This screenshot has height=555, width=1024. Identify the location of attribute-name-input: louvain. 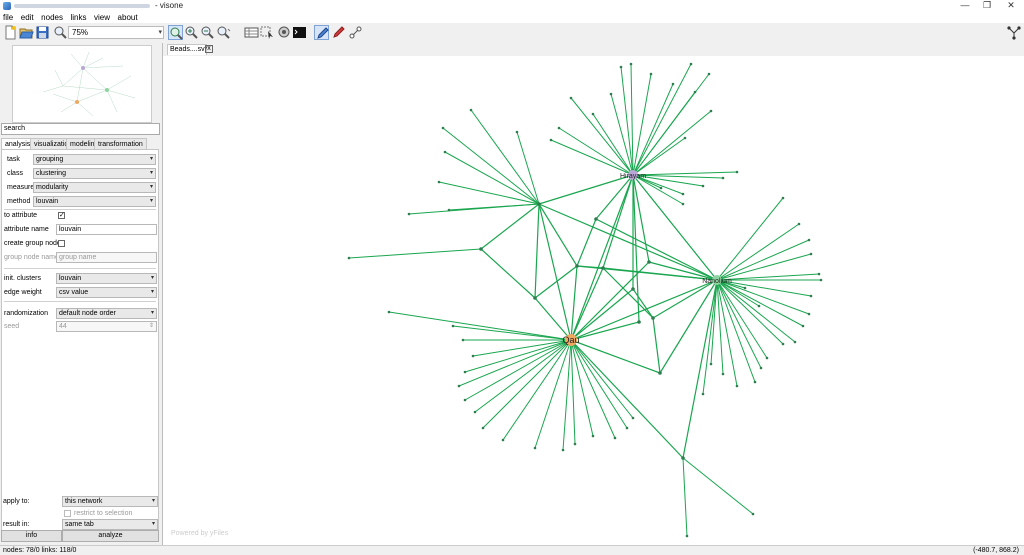
(106, 229).